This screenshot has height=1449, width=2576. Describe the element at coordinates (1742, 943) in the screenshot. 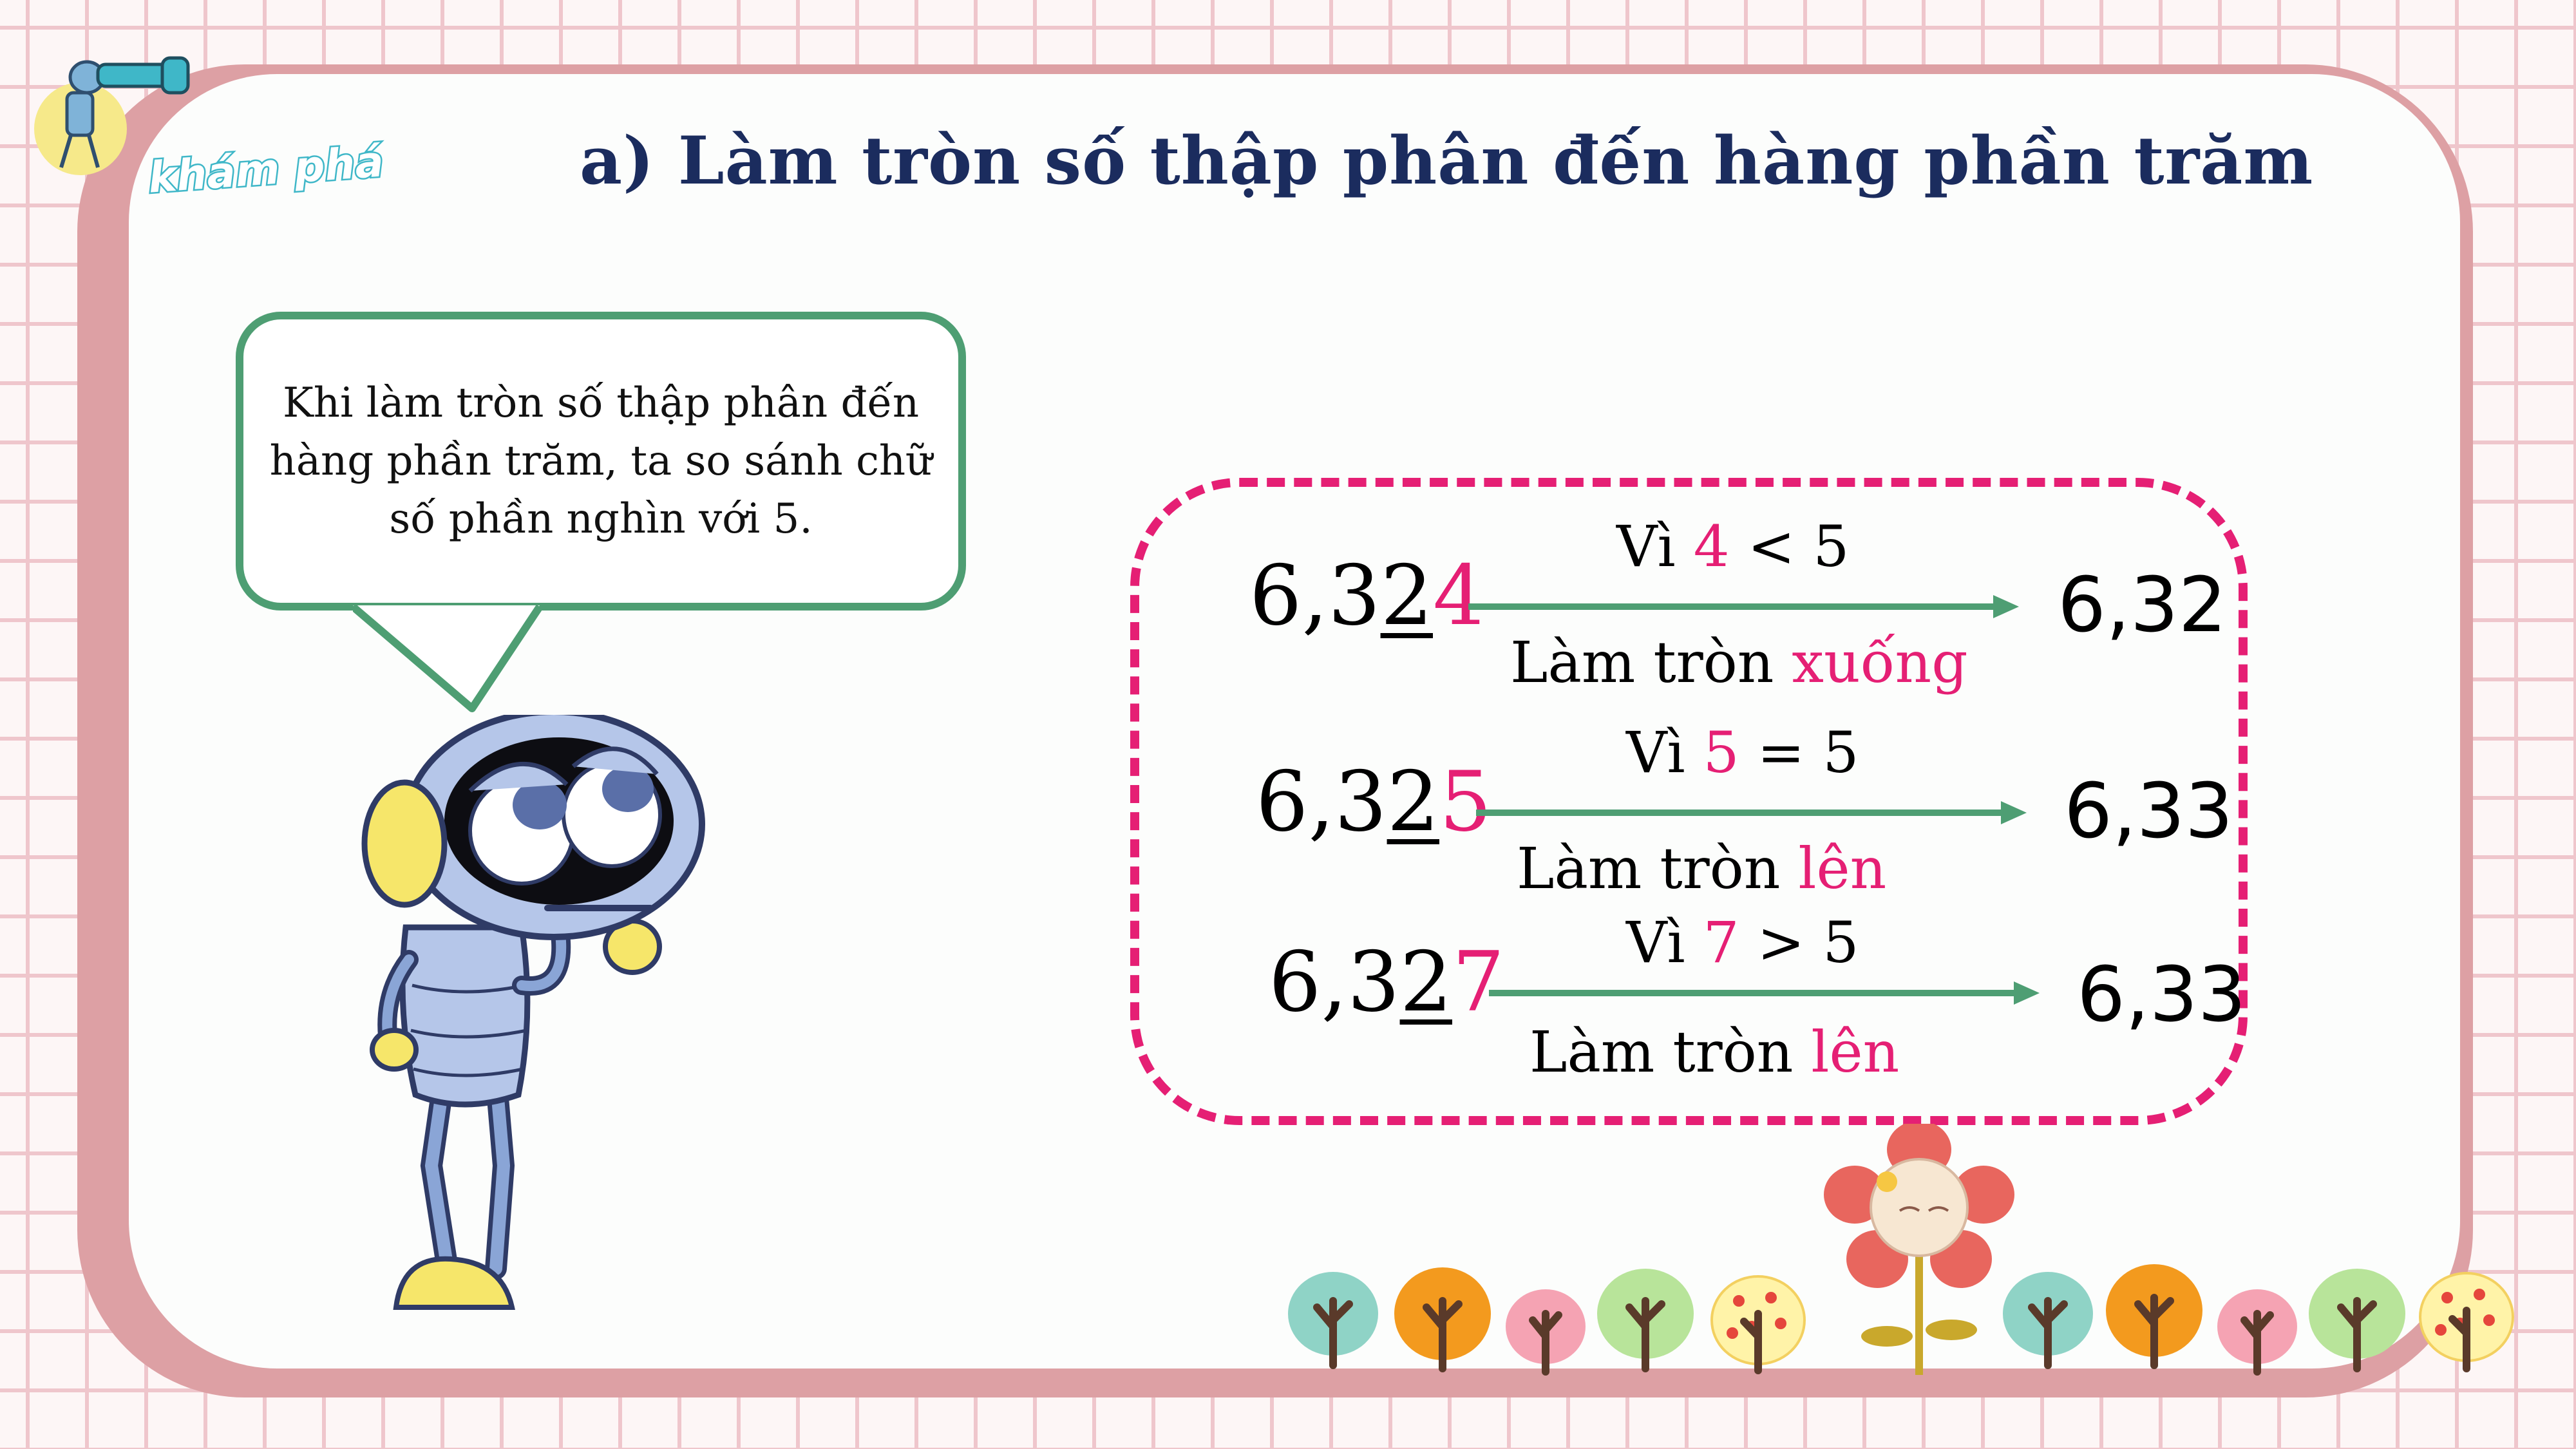

I see `example-reason-3: Vì 7 > 5` at that location.